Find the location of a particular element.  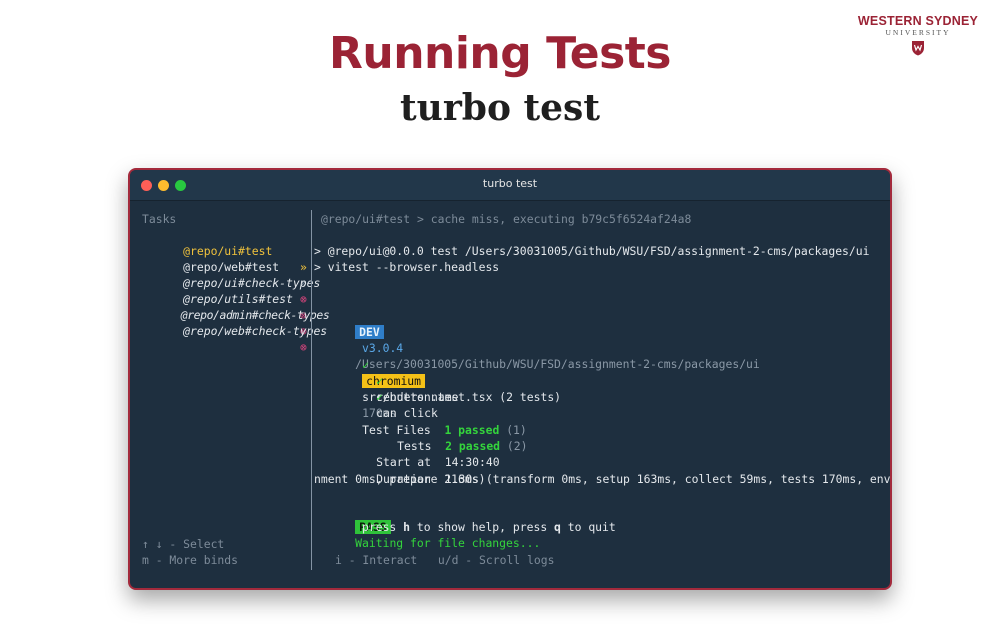

check-icon: ✓ is located at coordinates (380, 397).